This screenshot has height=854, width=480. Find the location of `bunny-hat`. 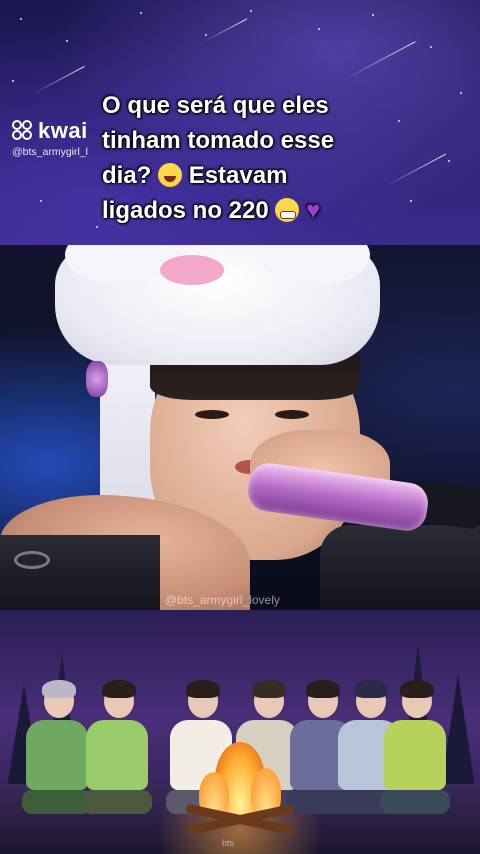

bunny-hat is located at coordinates (217, 305).